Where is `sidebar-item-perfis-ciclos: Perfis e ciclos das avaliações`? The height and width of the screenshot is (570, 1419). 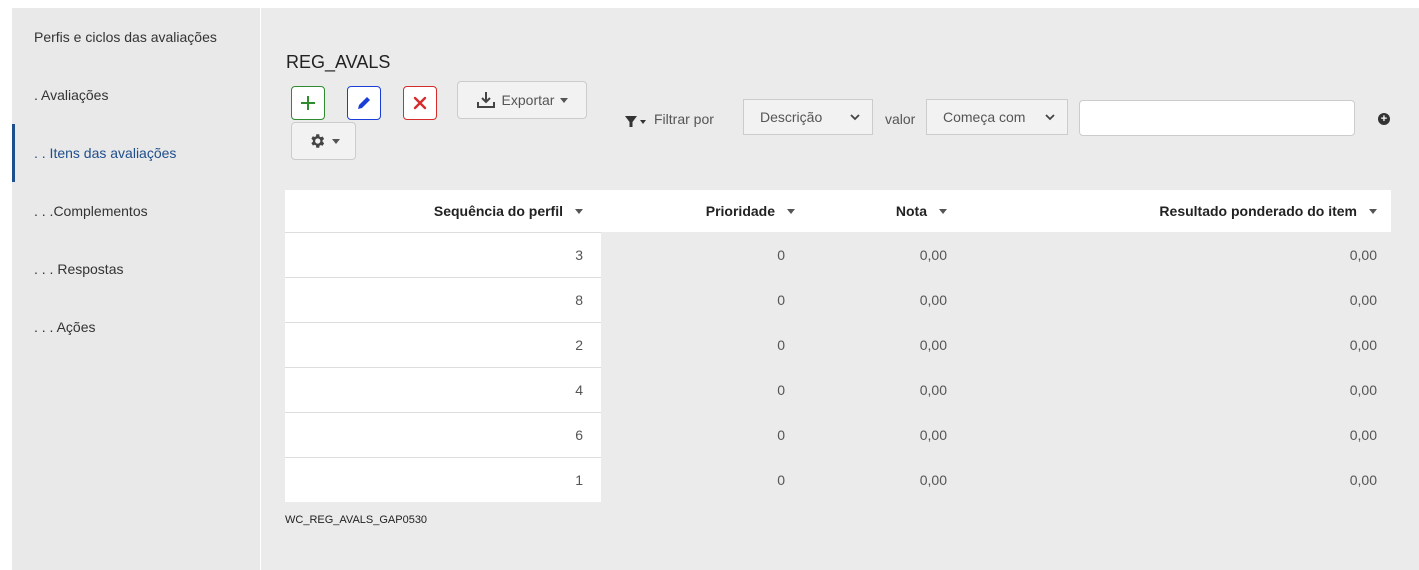 sidebar-item-perfis-ciclos: Perfis e ciclos das avaliações is located at coordinates (136, 37).